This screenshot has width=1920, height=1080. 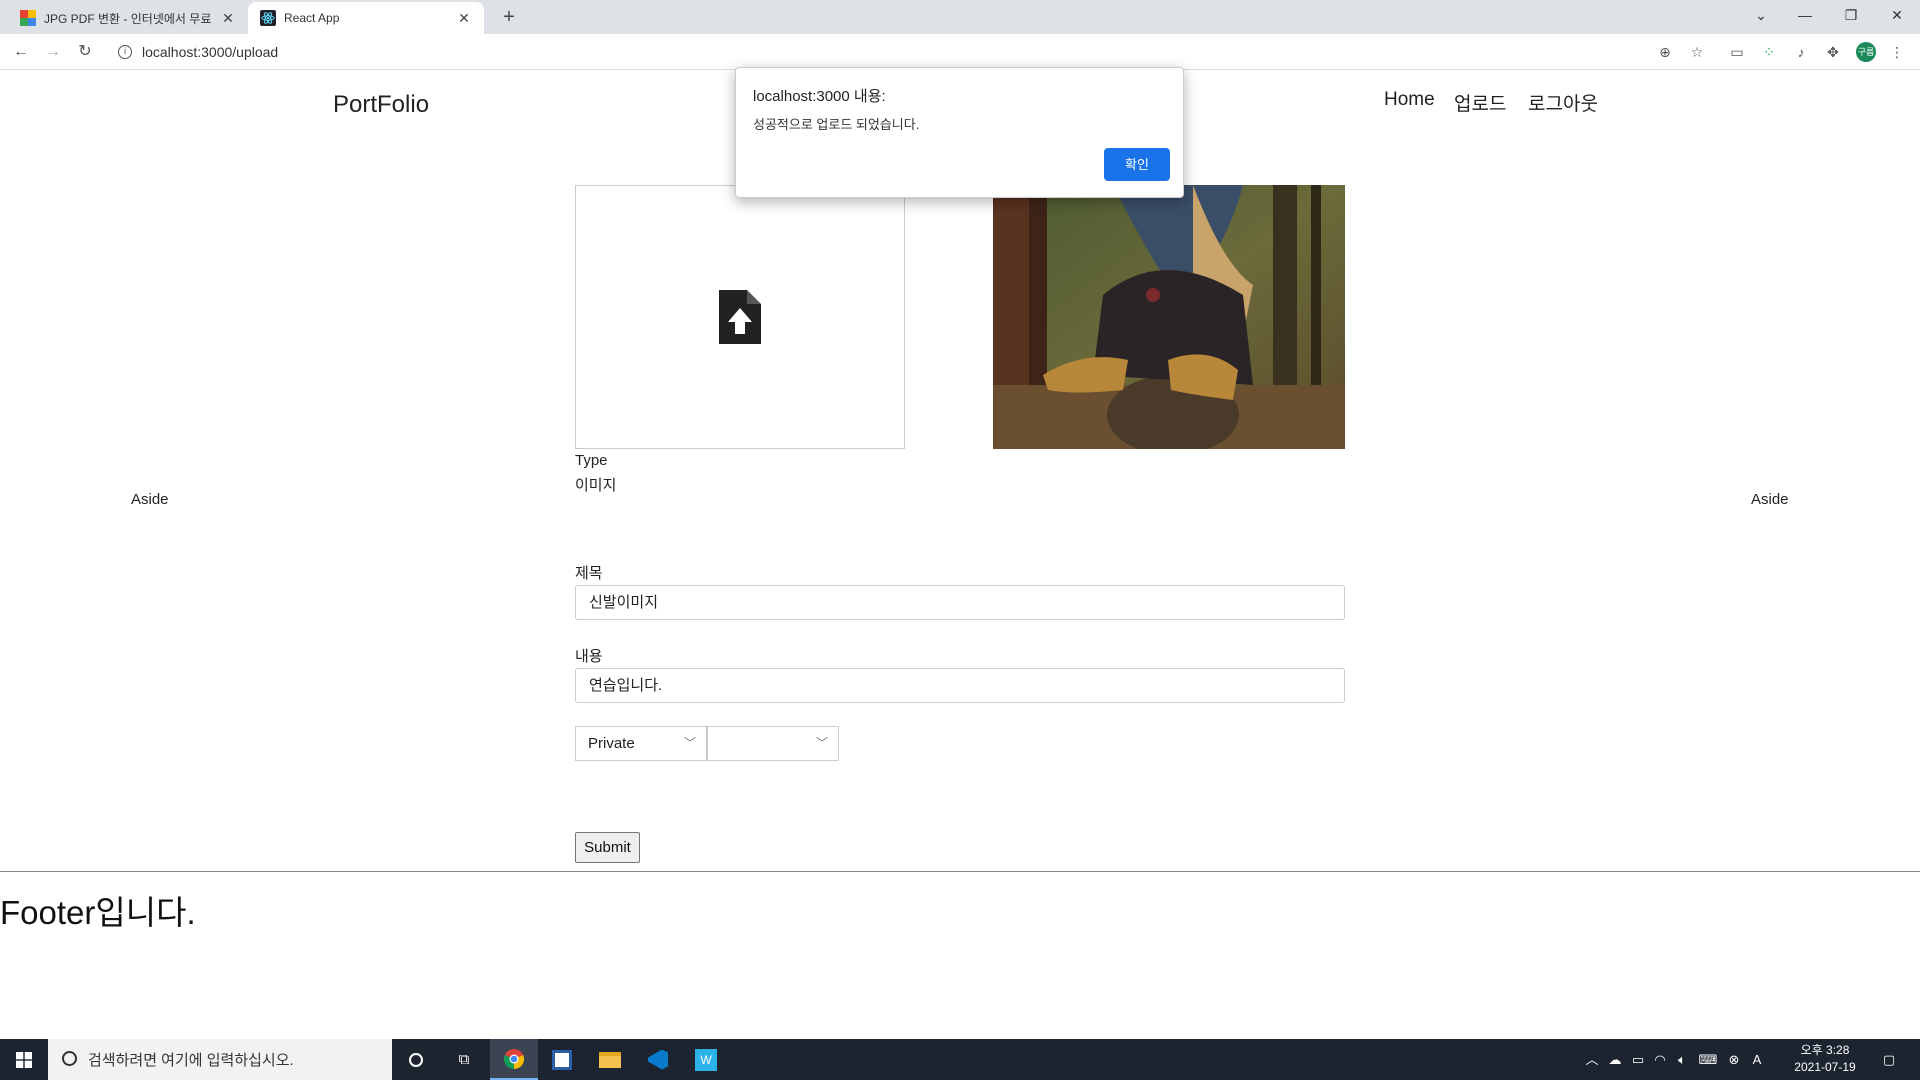 What do you see at coordinates (1137, 164) in the screenshot?
I see `alert-ok-button: 확인` at bounding box center [1137, 164].